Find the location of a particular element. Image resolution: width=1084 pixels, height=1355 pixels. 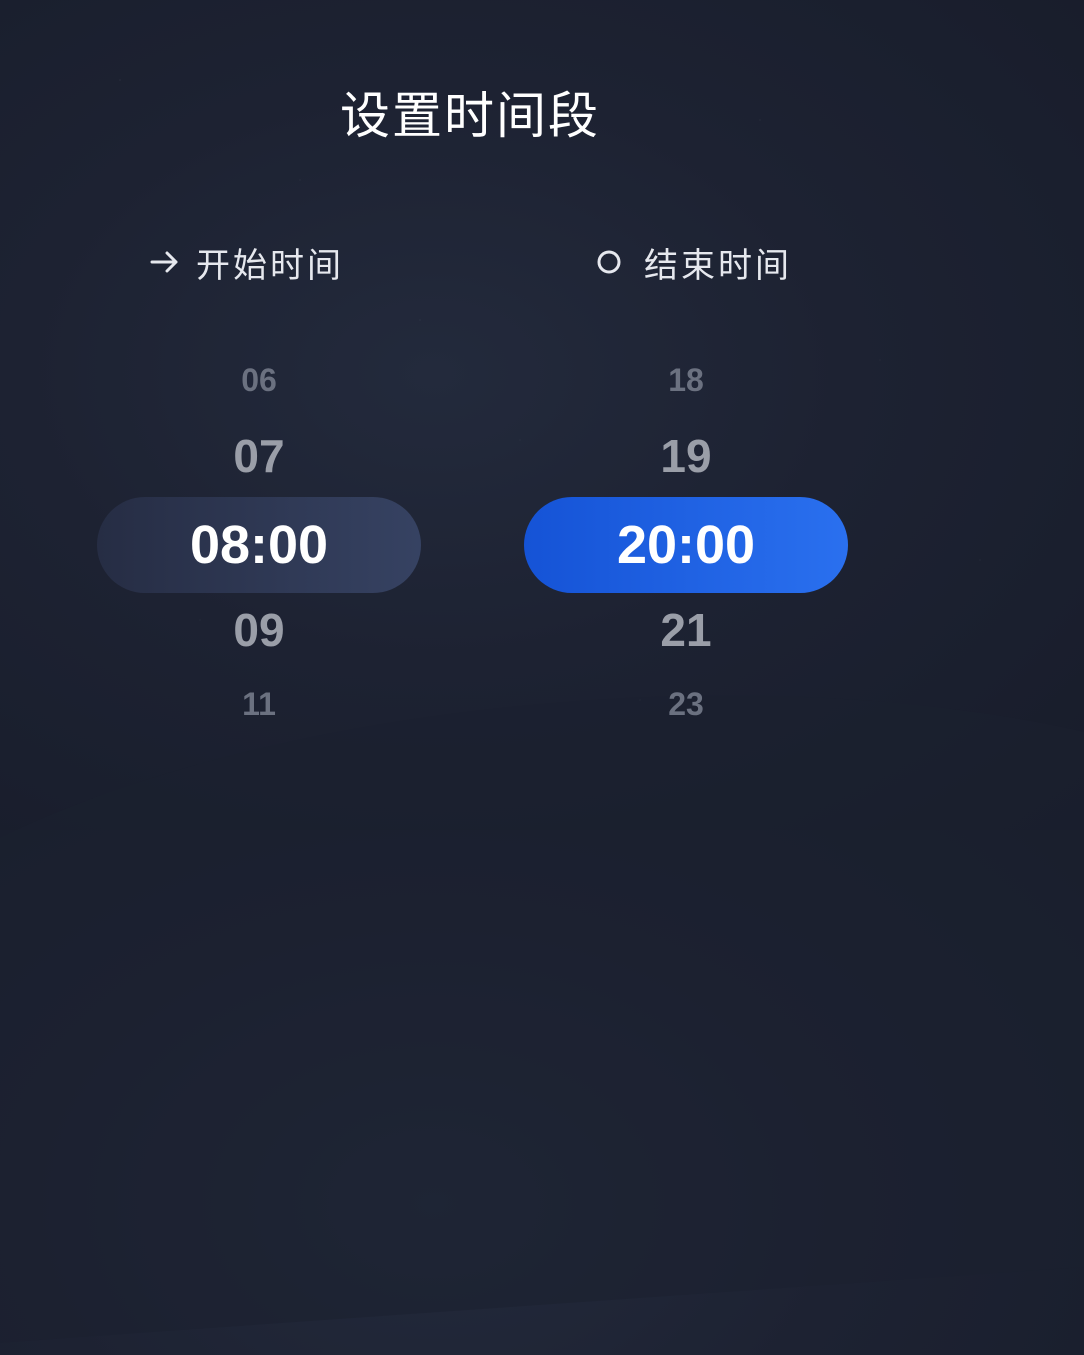

start-time-header: 开始时间 is located at coordinates (246, 263).